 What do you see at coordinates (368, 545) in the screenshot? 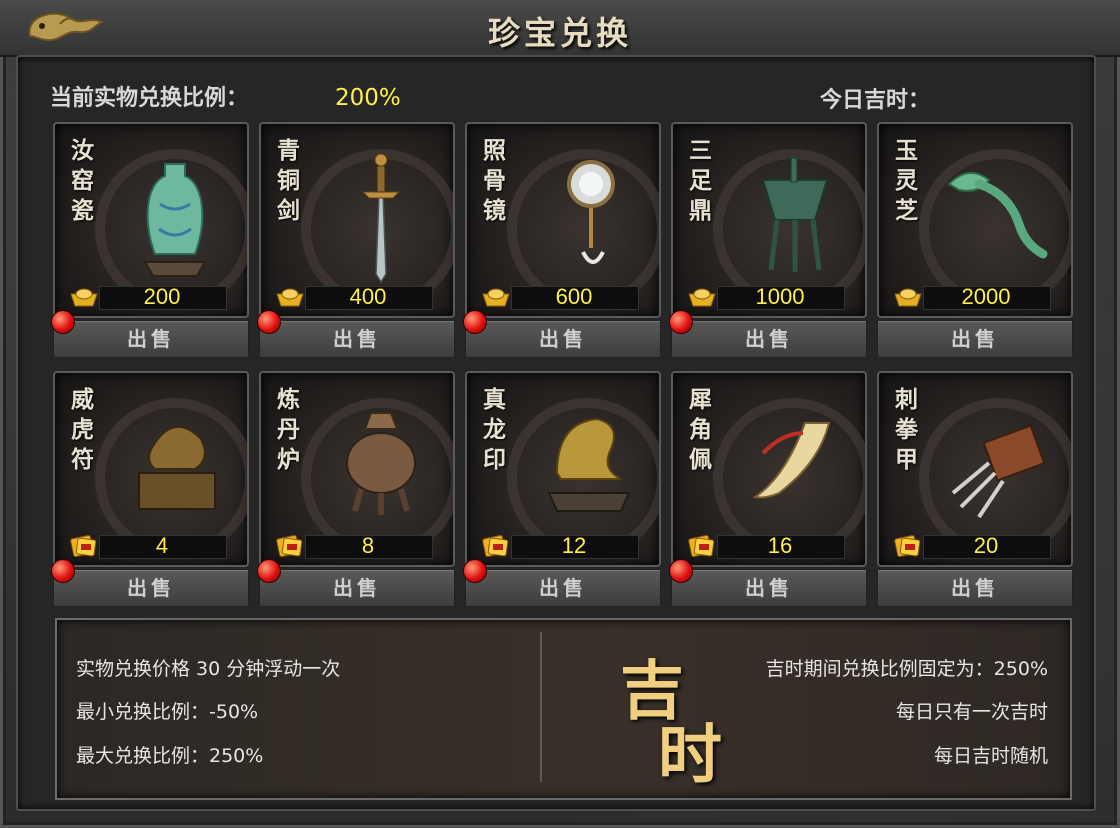
I see `item-price: 8` at bounding box center [368, 545].